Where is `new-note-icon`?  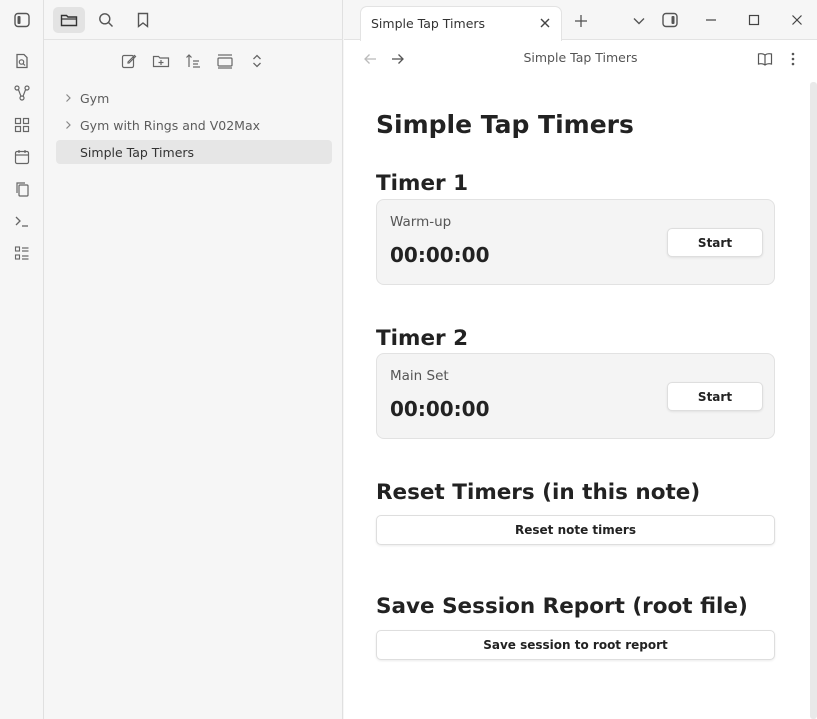
new-note-icon is located at coordinates (129, 61).